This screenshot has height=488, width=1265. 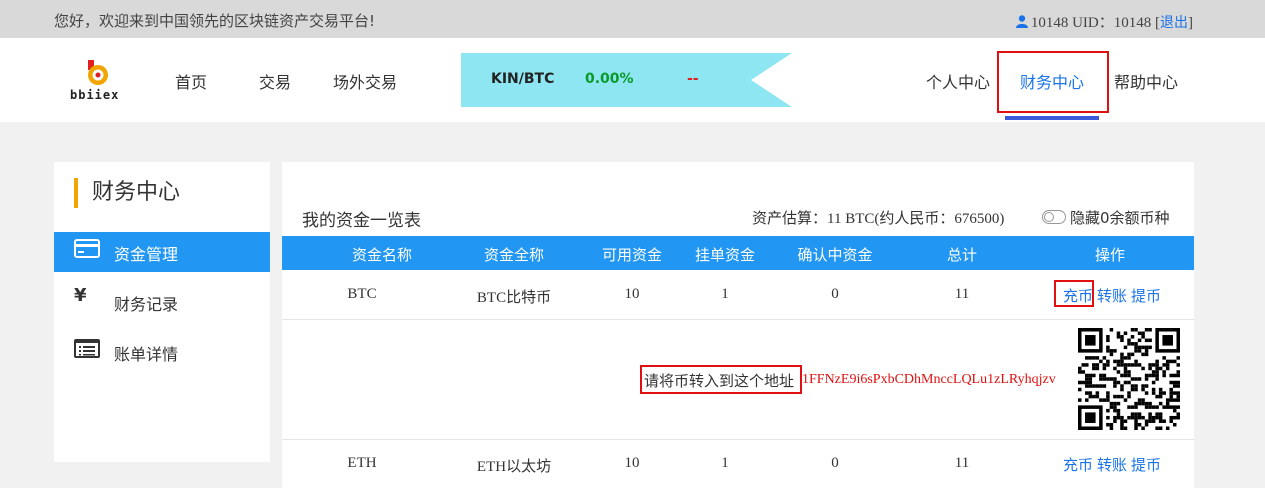 I want to click on column-header: 总计, so click(x=961, y=255).